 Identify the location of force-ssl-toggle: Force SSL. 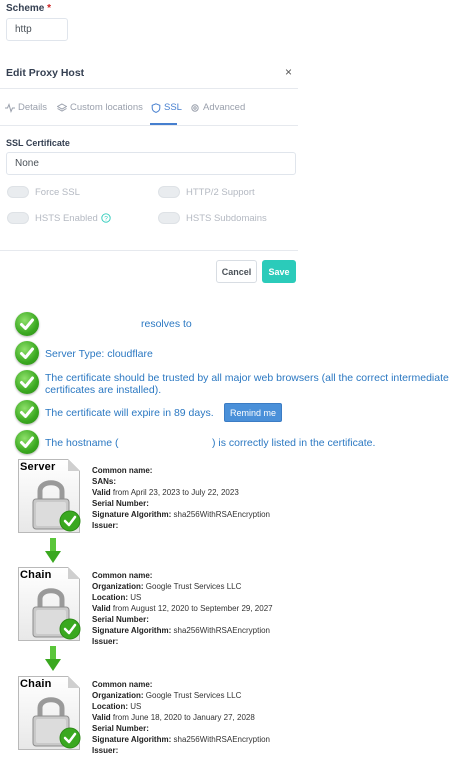
(43, 192).